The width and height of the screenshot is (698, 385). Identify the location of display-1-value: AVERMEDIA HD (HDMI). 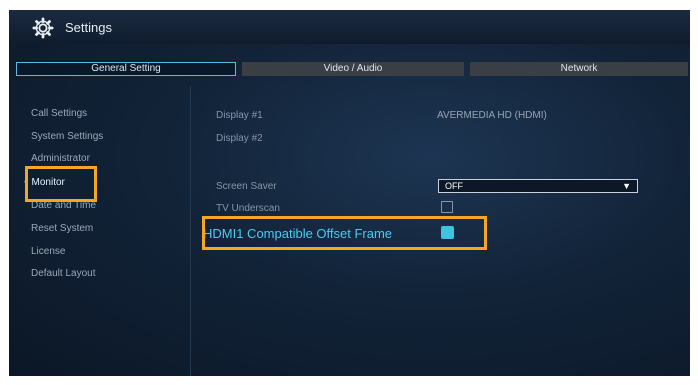
(492, 115).